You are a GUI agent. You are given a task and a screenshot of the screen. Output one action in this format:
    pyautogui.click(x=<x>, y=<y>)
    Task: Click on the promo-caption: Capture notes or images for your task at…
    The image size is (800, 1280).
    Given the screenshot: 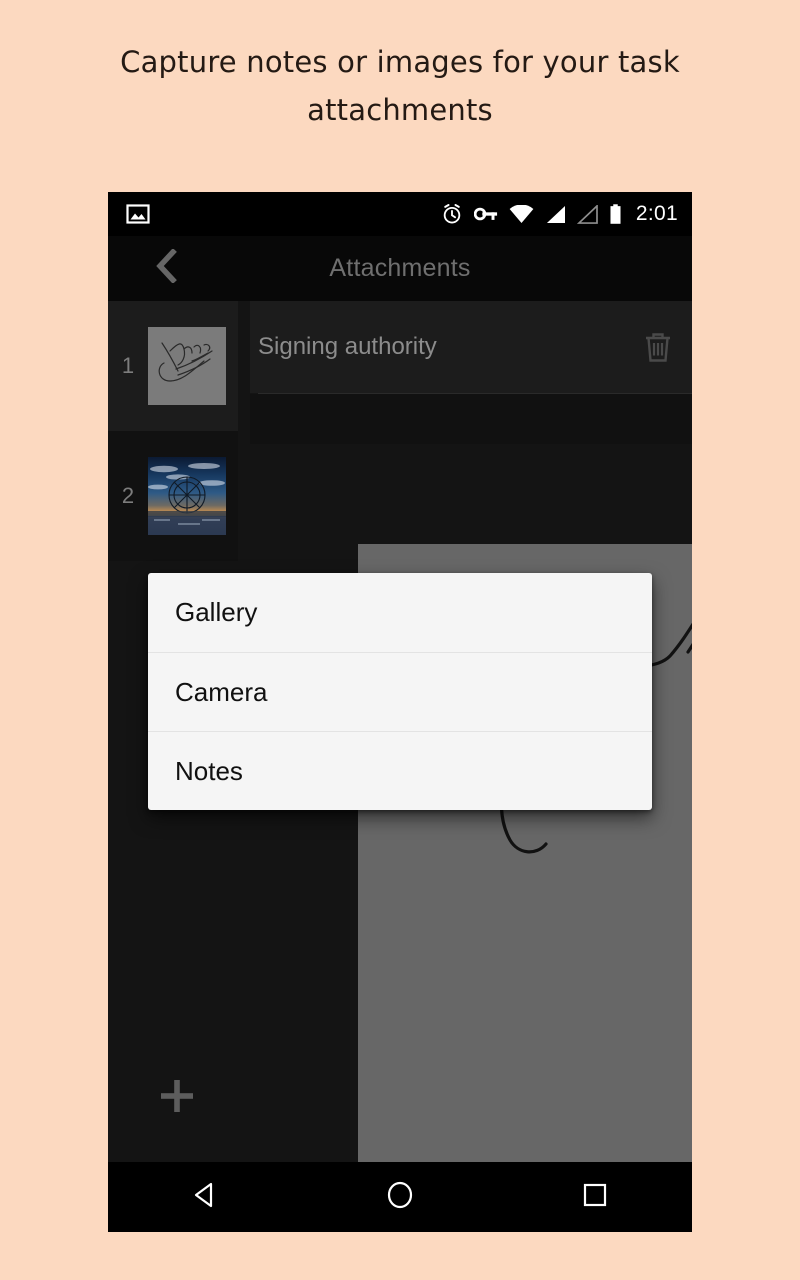 What is the action you would take?
    pyautogui.click(x=400, y=86)
    